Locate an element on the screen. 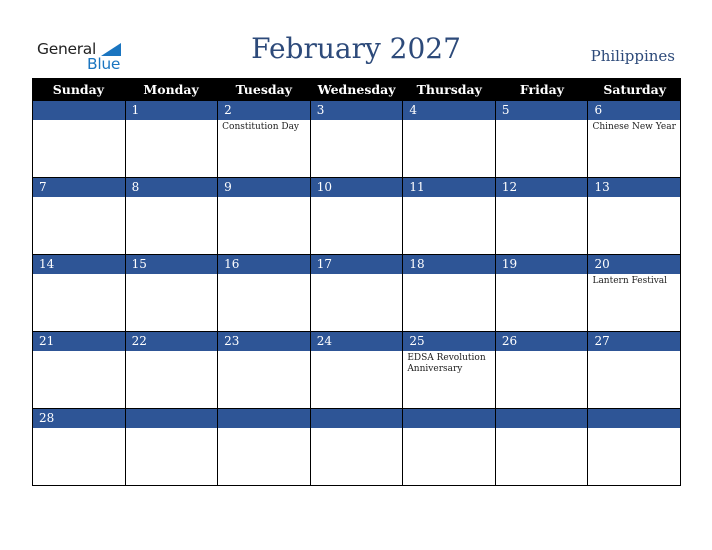  day-cell: 15 is located at coordinates (172, 293).